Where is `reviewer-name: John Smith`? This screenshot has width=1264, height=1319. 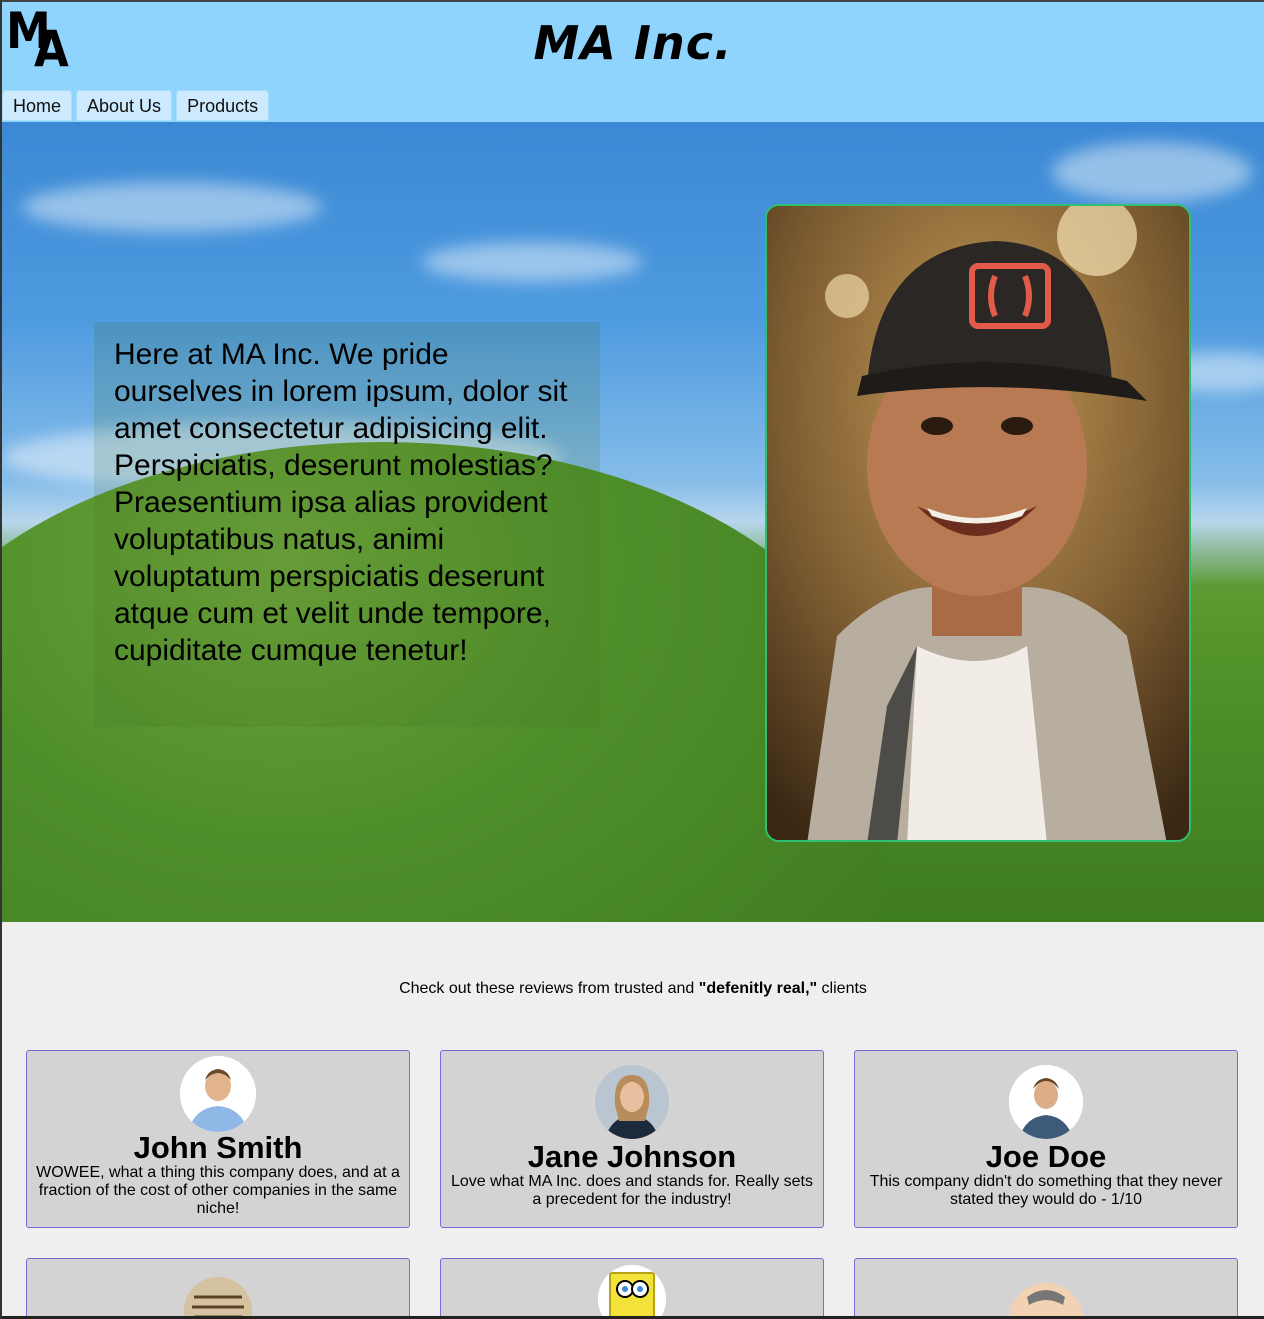 reviewer-name: John Smith is located at coordinates (218, 1147).